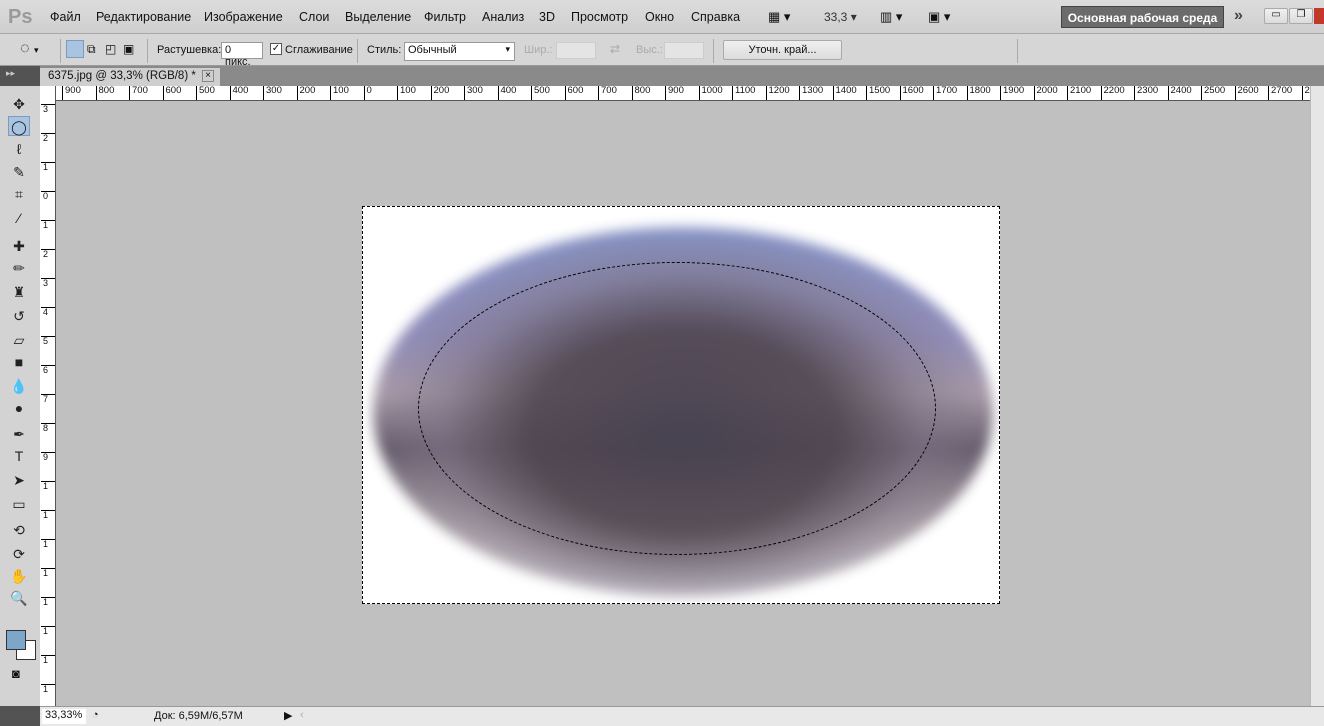 The height and width of the screenshot is (726, 1324). Describe the element at coordinates (445, 17) in the screenshot. I see `menu-5: Фильтр` at that location.